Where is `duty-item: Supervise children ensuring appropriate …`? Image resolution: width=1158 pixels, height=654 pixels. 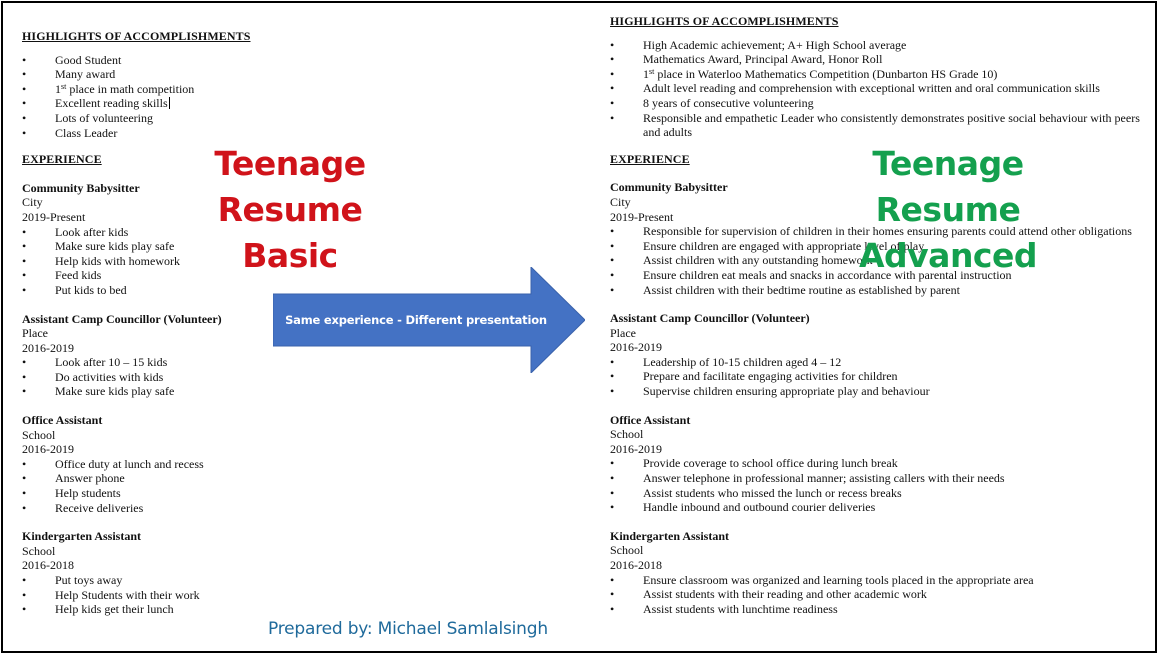 duty-item: Supervise children ensuring appropriate … is located at coordinates (875, 391).